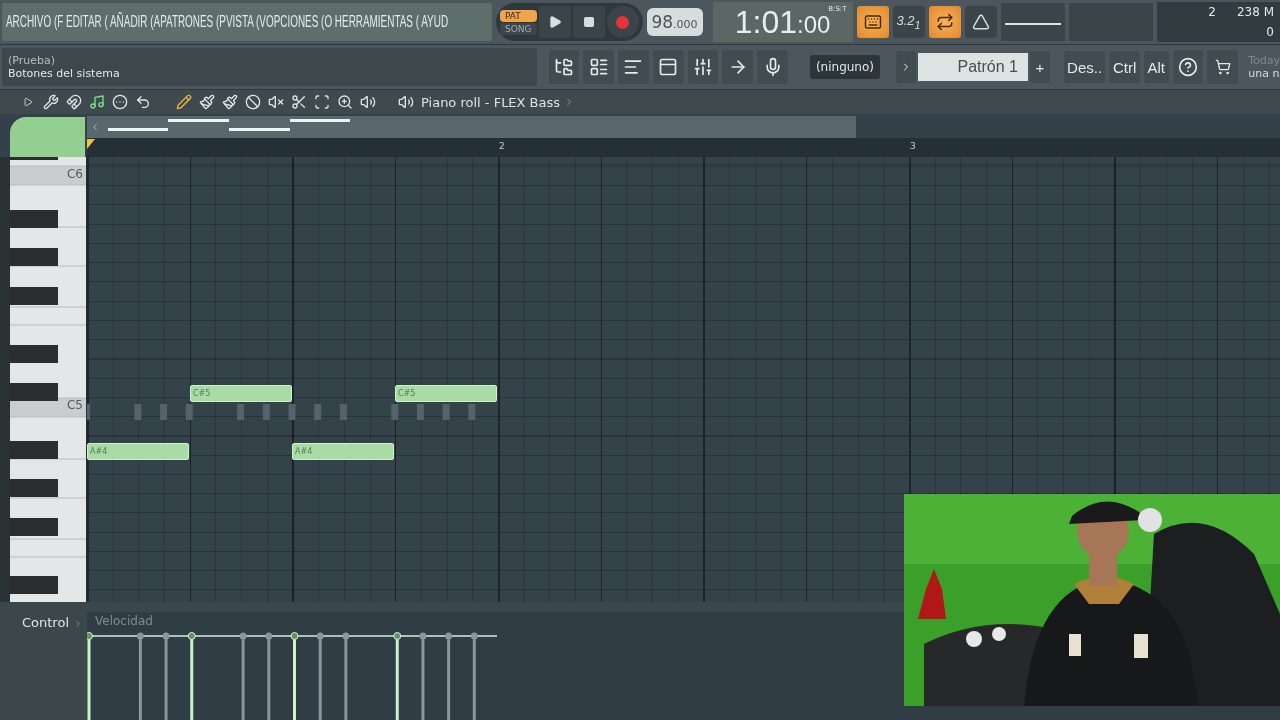  I want to click on delete-tool, so click(253, 102).